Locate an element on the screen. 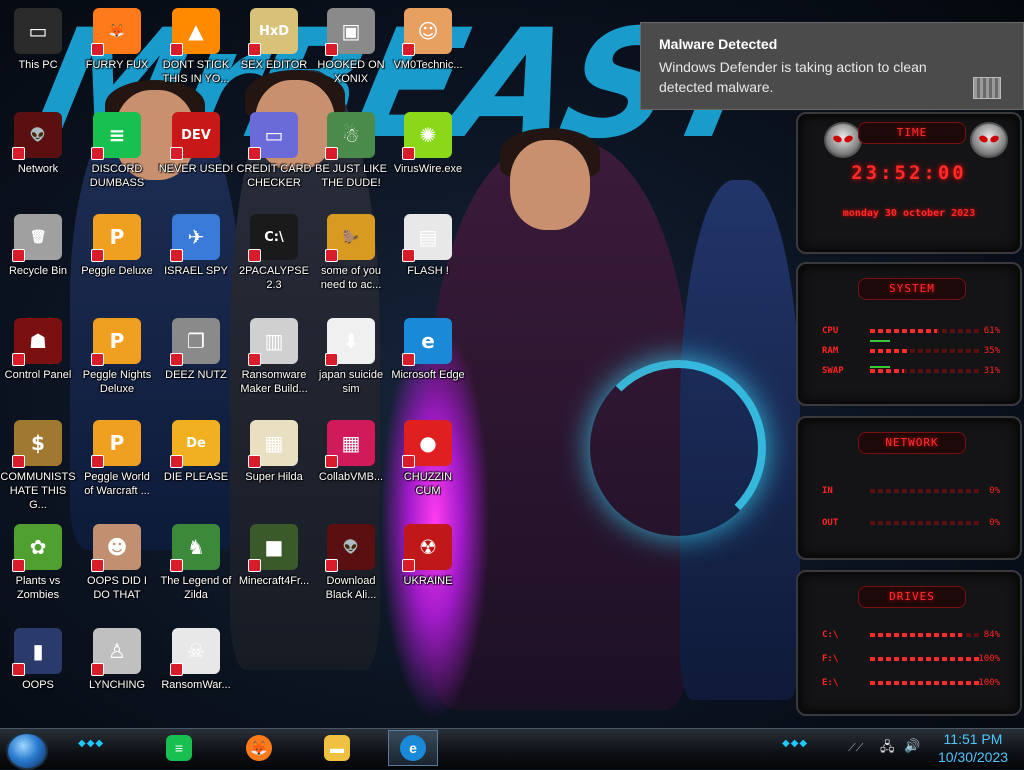 Image resolution: width=1024 pixels, height=770 pixels. desktop-icon: ✺ VirusWire.exe is located at coordinates (428, 144).